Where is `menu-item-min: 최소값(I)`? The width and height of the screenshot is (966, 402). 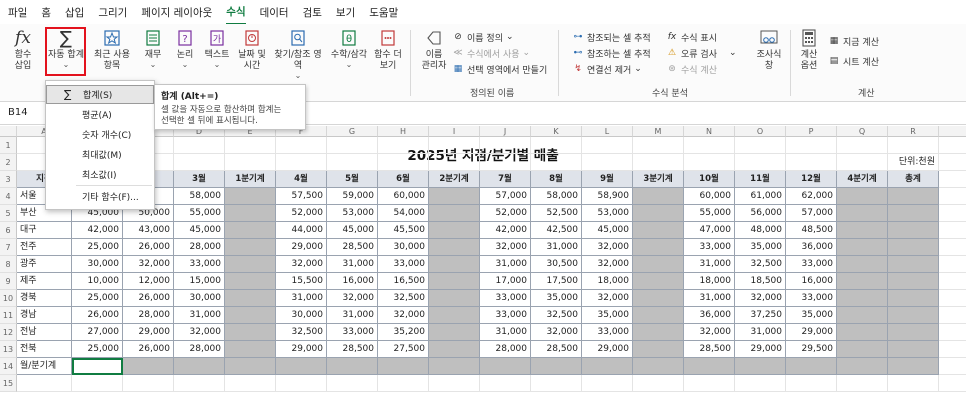 menu-item-min: 최소값(I) is located at coordinates (100, 174).